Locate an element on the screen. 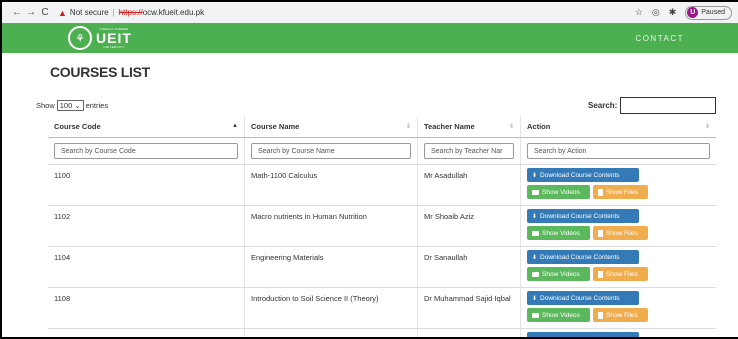 The height and width of the screenshot is (339, 738). filter-teacher-name-input: Search by Teacher Nar is located at coordinates (469, 151).